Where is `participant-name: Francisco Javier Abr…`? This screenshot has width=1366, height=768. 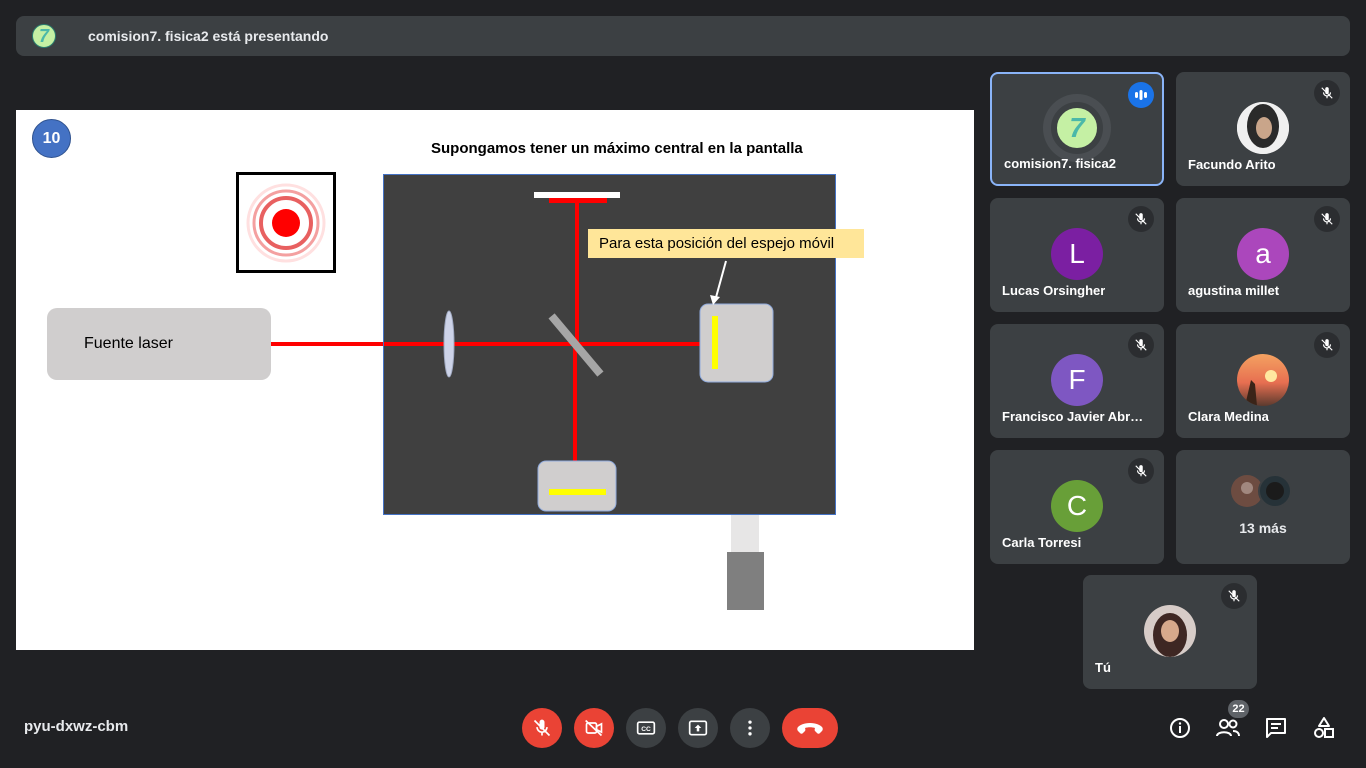
participant-name: Francisco Javier Abr… is located at coordinates (1073, 416).